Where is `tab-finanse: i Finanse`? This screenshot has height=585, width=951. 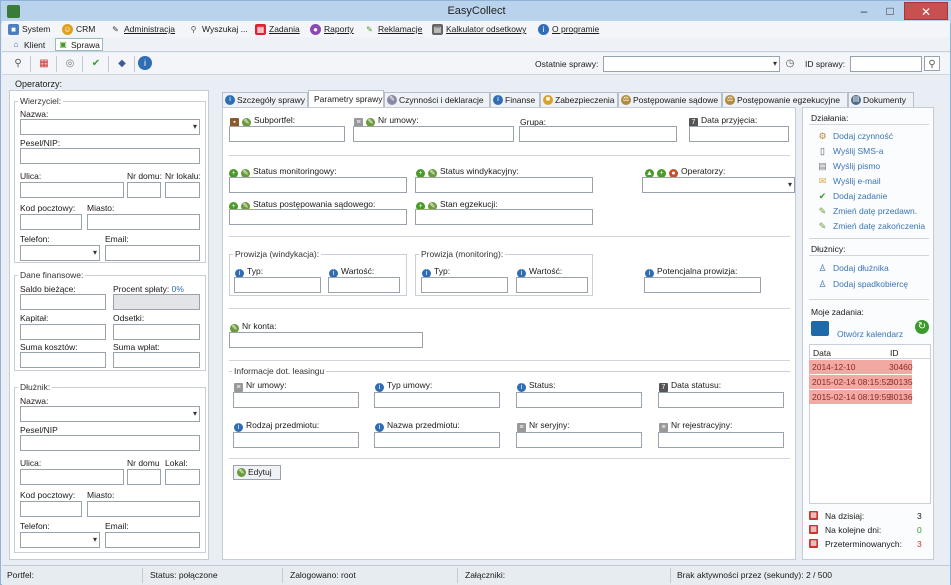 tab-finanse: i Finanse is located at coordinates (515, 99).